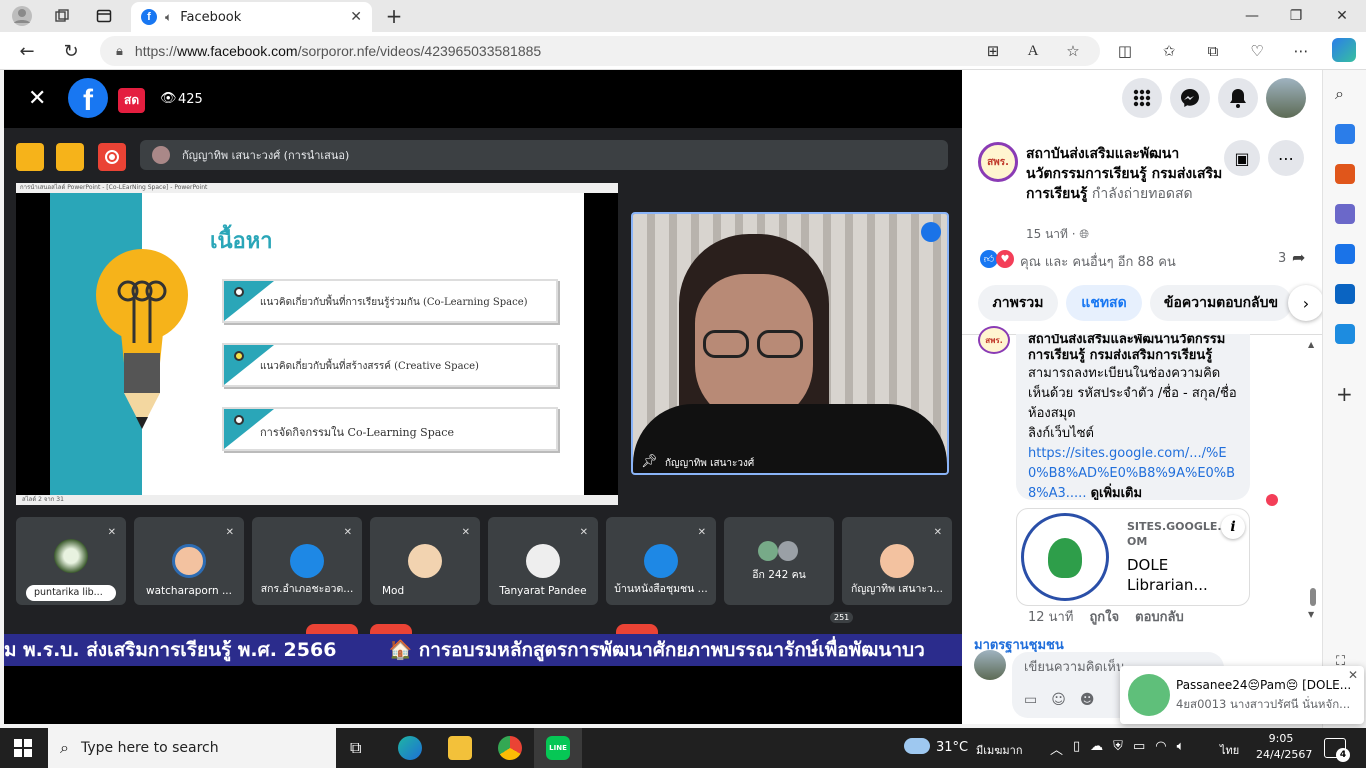  I want to click on scroll-down-icon: ▼, so click(1311, 614).